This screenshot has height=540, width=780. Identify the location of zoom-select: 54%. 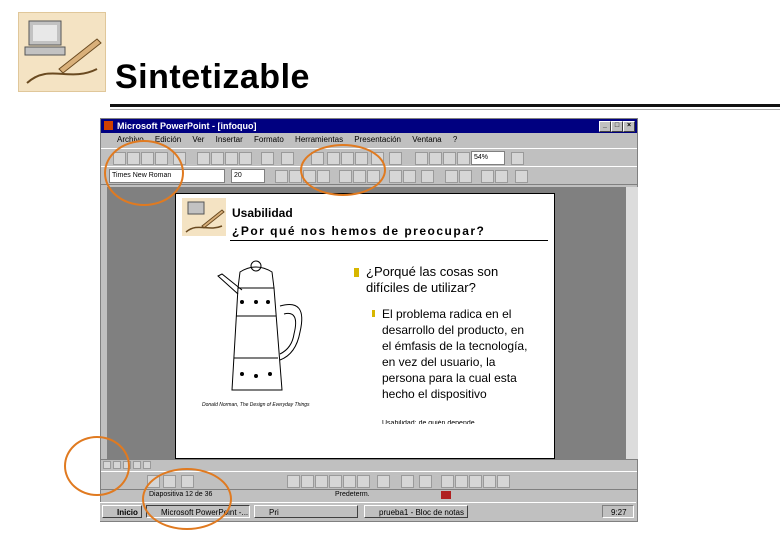
(488, 158).